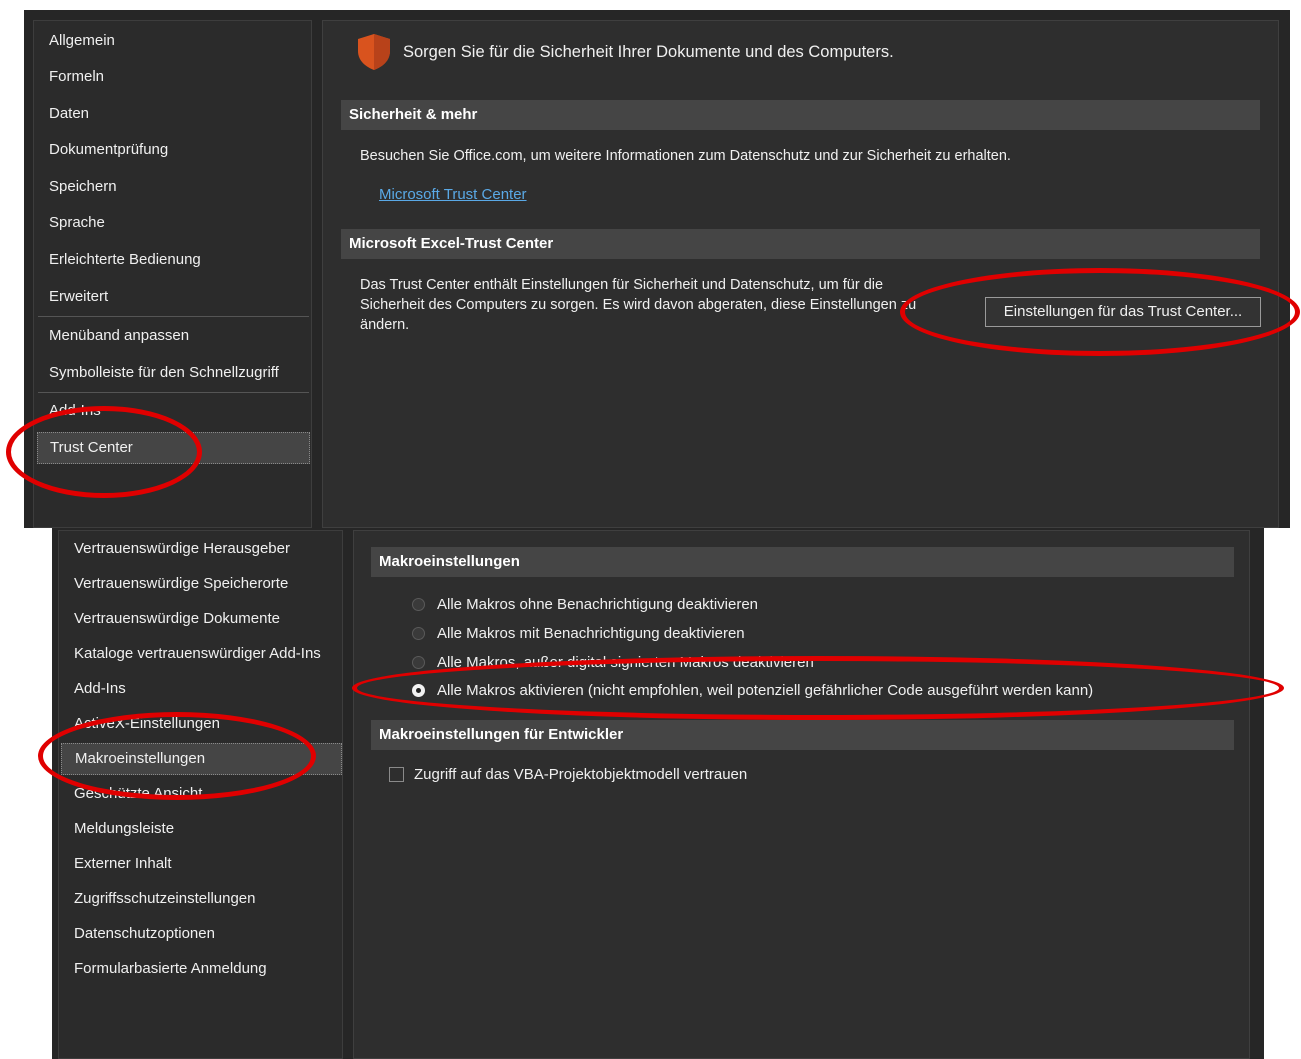 The height and width of the screenshot is (1059, 1301). I want to click on section-header-excel-trust-center: Microsoft Excel-Trust Center, so click(800, 244).